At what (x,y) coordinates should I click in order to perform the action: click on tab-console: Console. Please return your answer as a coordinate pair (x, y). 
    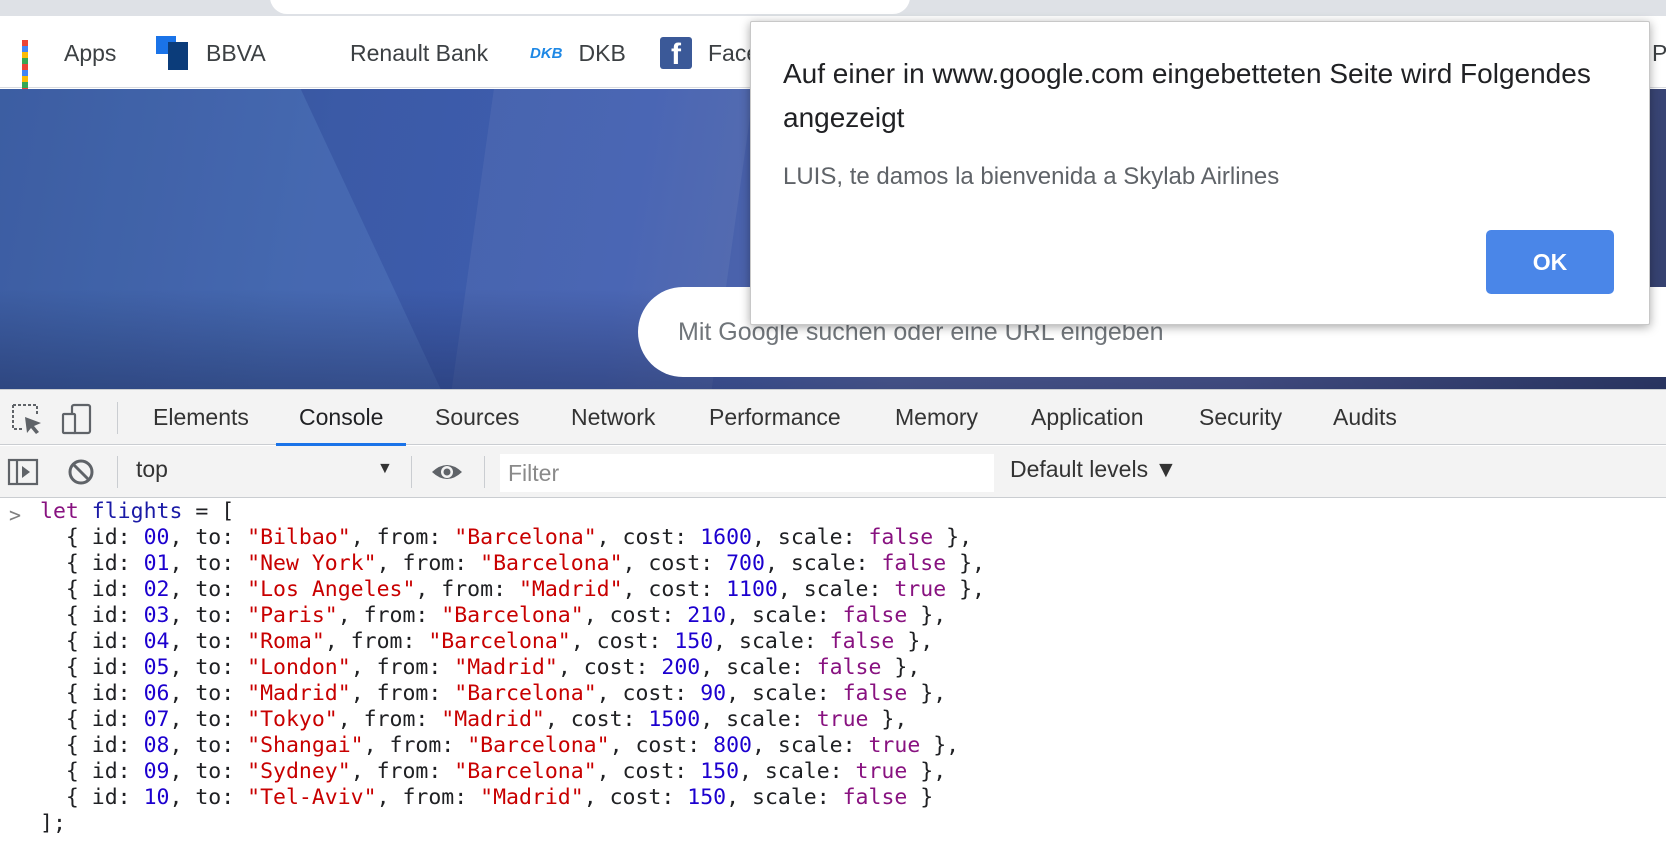
    Looking at the image, I should click on (341, 418).